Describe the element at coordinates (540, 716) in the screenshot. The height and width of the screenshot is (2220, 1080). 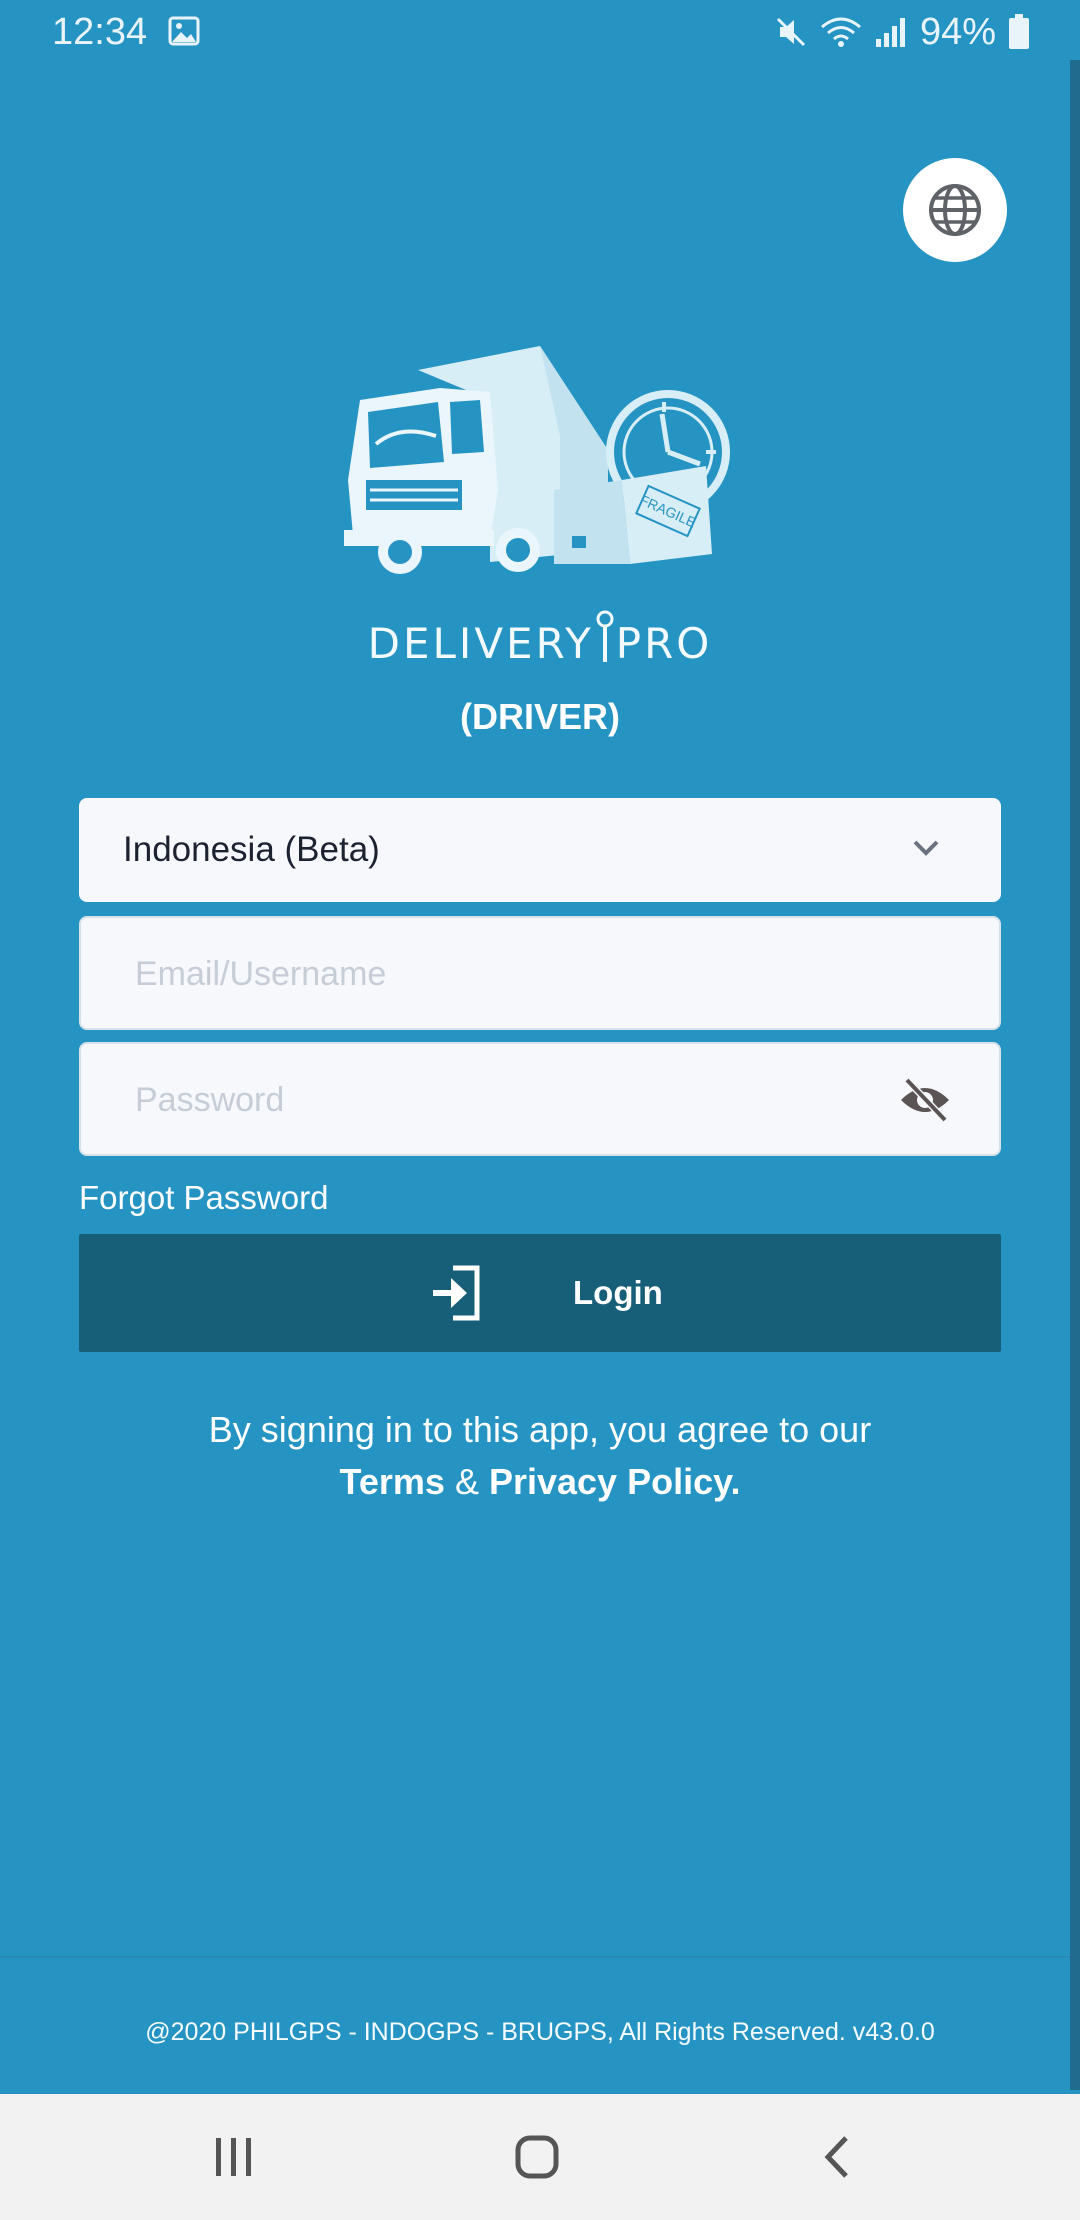
I see `role-label: (DRIVER)` at that location.